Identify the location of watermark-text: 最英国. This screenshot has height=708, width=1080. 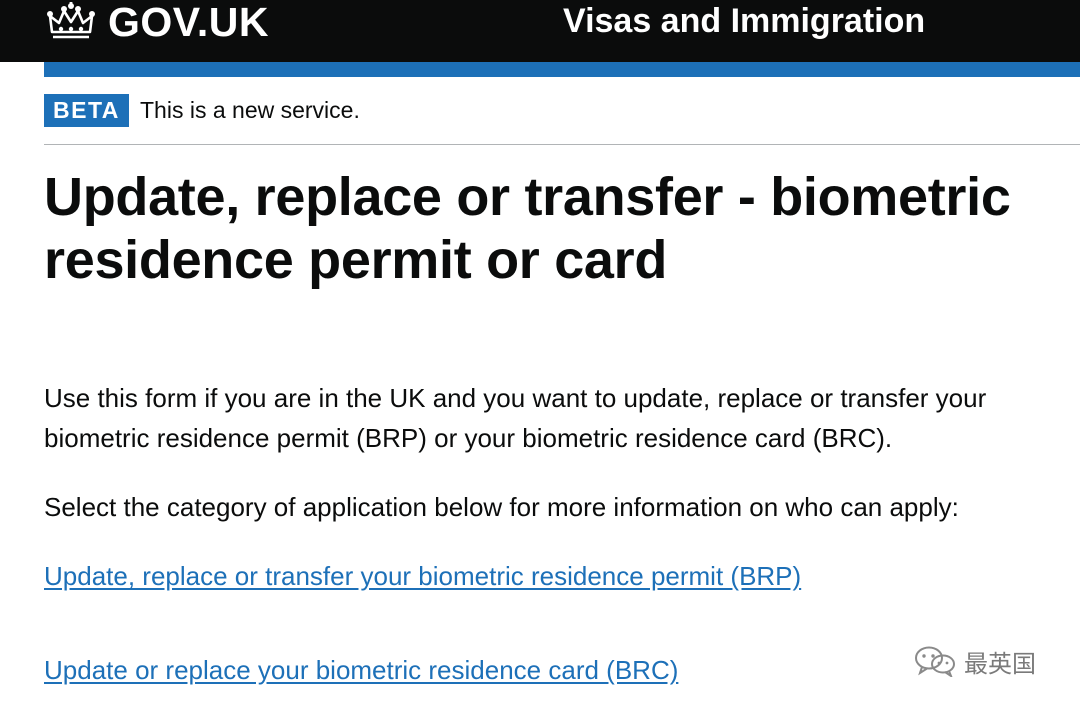
(1000, 663).